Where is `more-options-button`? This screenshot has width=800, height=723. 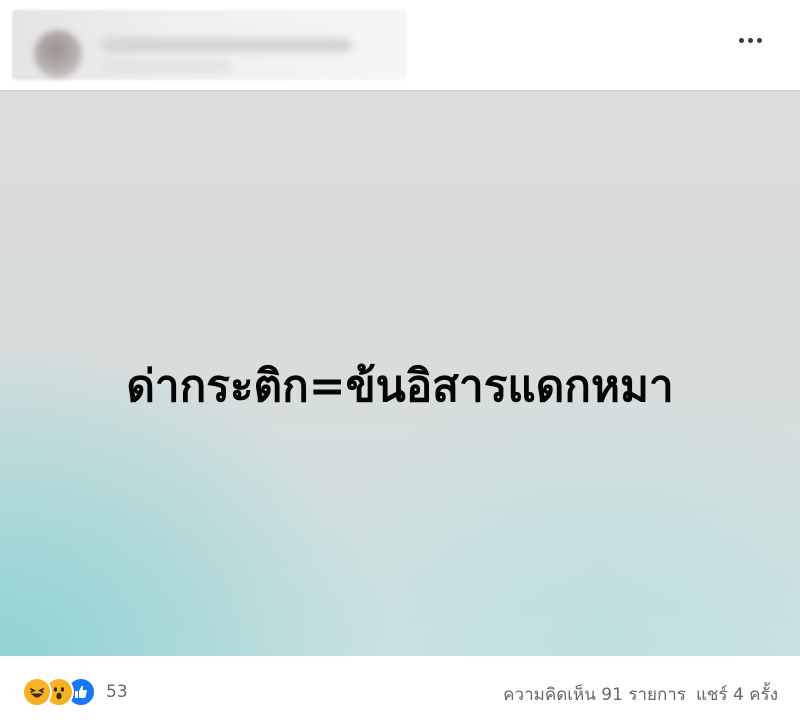
more-options-button is located at coordinates (750, 40).